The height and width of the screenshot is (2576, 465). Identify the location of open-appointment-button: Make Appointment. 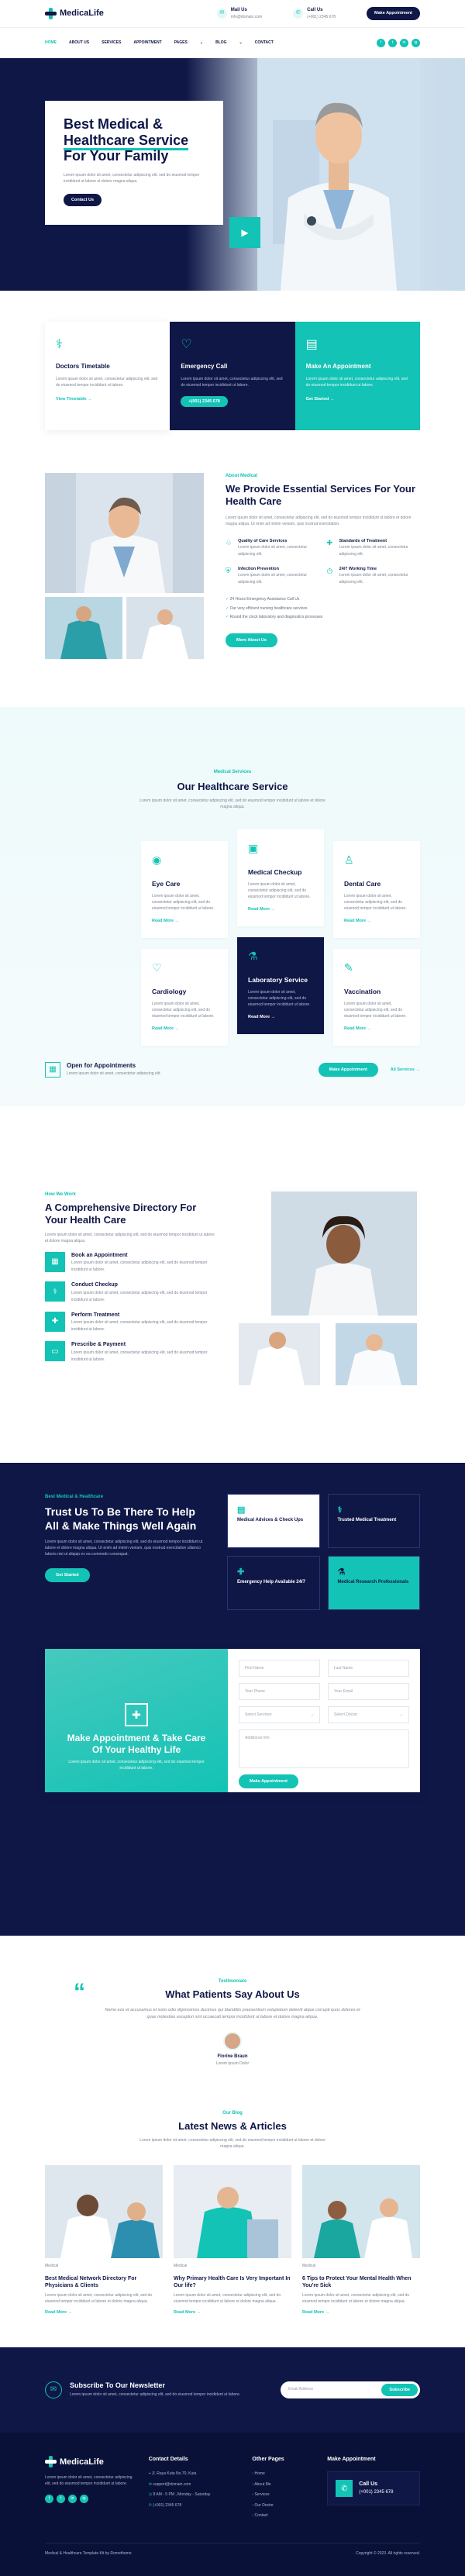
(348, 1069).